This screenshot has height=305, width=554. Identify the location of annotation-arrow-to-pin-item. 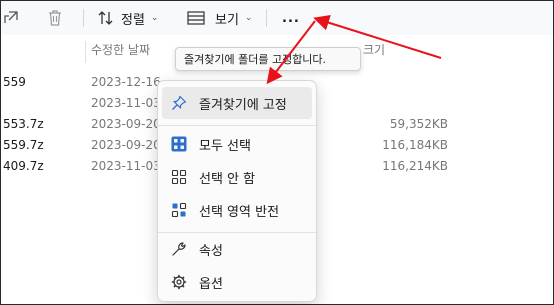
(291, 52).